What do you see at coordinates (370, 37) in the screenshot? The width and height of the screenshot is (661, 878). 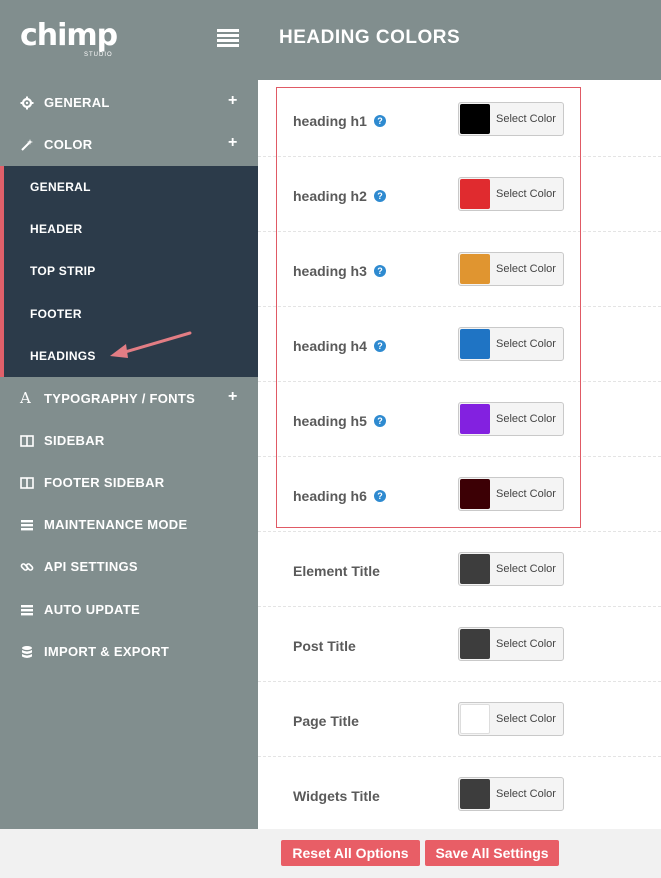 I see `page-title: HEADING COLORS` at bounding box center [370, 37].